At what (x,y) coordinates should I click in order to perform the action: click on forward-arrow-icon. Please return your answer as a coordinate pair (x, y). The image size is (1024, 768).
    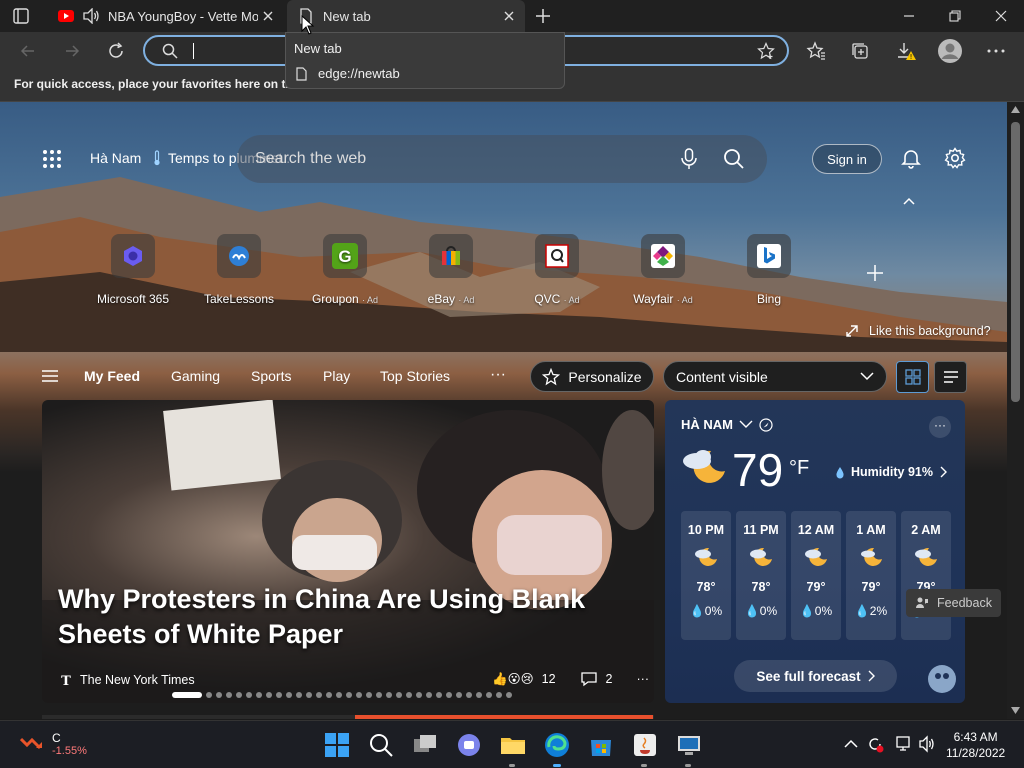
    Looking at the image, I should click on (72, 51).